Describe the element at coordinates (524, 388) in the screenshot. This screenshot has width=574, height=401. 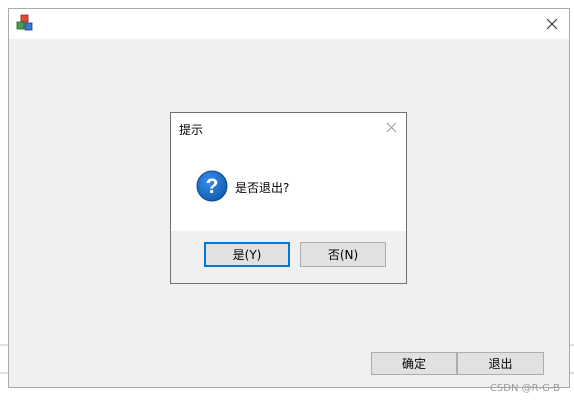
I see `watermark: CSDN @R-G-B` at that location.